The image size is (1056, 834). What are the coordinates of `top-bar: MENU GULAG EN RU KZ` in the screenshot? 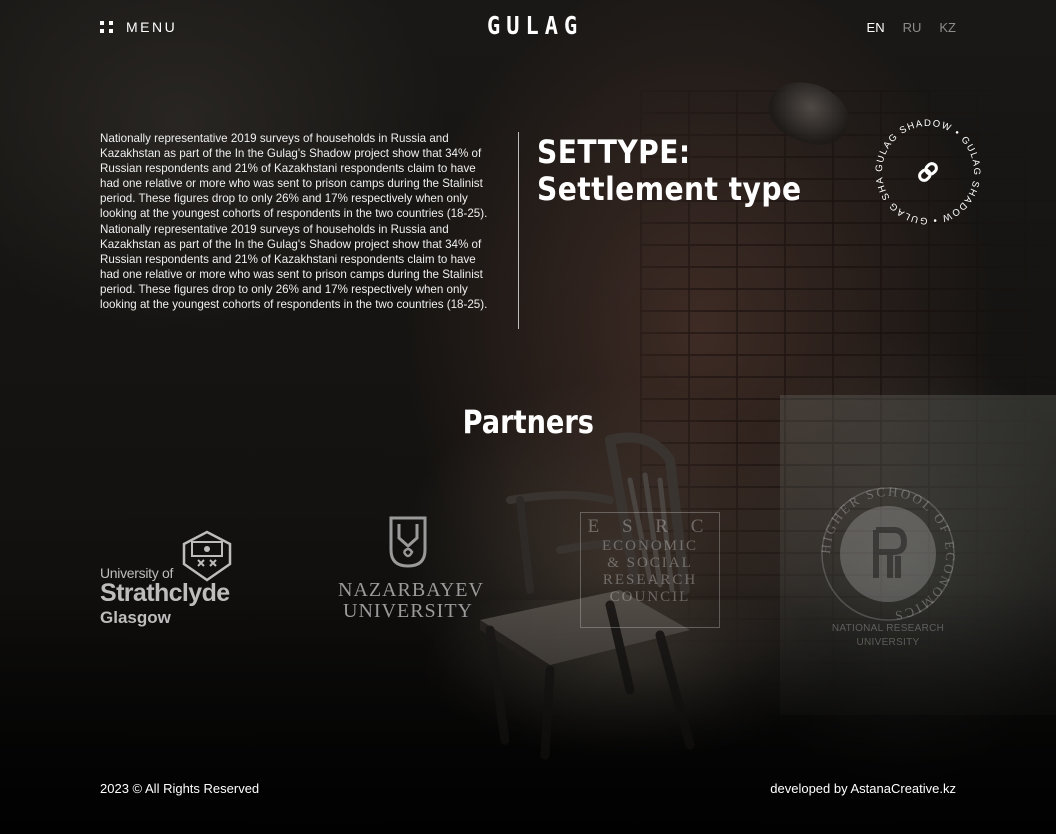 It's located at (528, 28).